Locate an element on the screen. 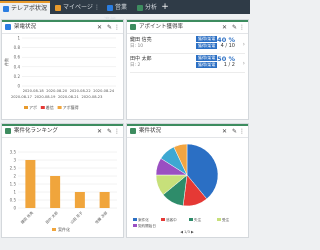  user-icon is located at coordinates (58, 8).